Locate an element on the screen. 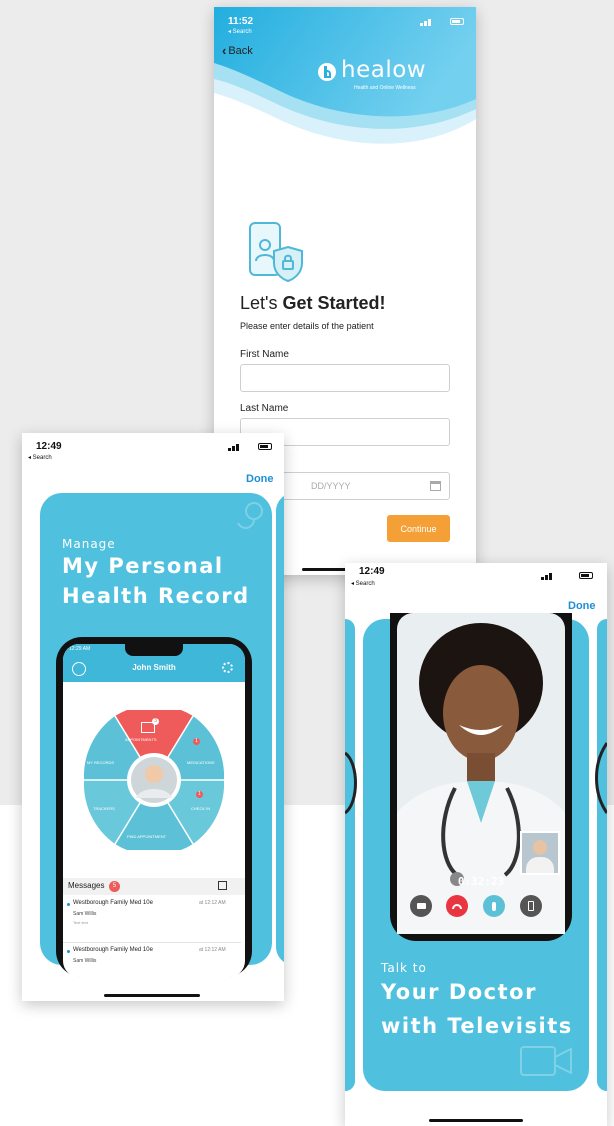  brand-name: healow is located at coordinates (384, 70).